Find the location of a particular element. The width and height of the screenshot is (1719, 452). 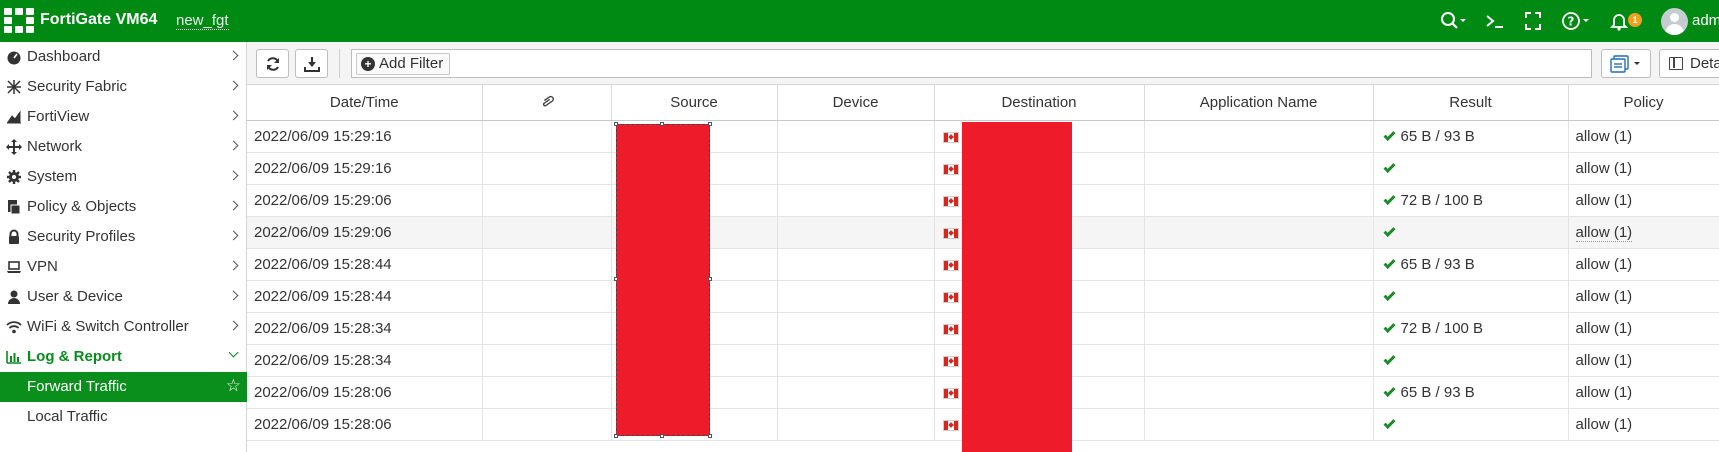

cell-application-name is located at coordinates (1259, 200).